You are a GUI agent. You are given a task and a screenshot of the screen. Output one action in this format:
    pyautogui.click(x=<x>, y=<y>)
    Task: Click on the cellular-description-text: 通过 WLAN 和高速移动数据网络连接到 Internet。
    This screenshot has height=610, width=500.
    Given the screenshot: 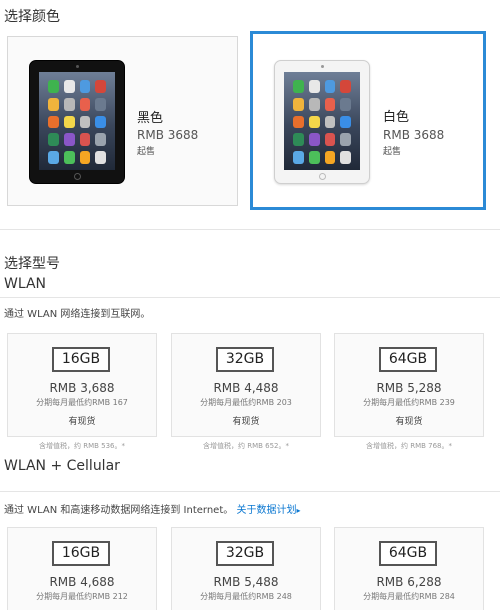 What is the action you would take?
    pyautogui.click(x=119, y=510)
    